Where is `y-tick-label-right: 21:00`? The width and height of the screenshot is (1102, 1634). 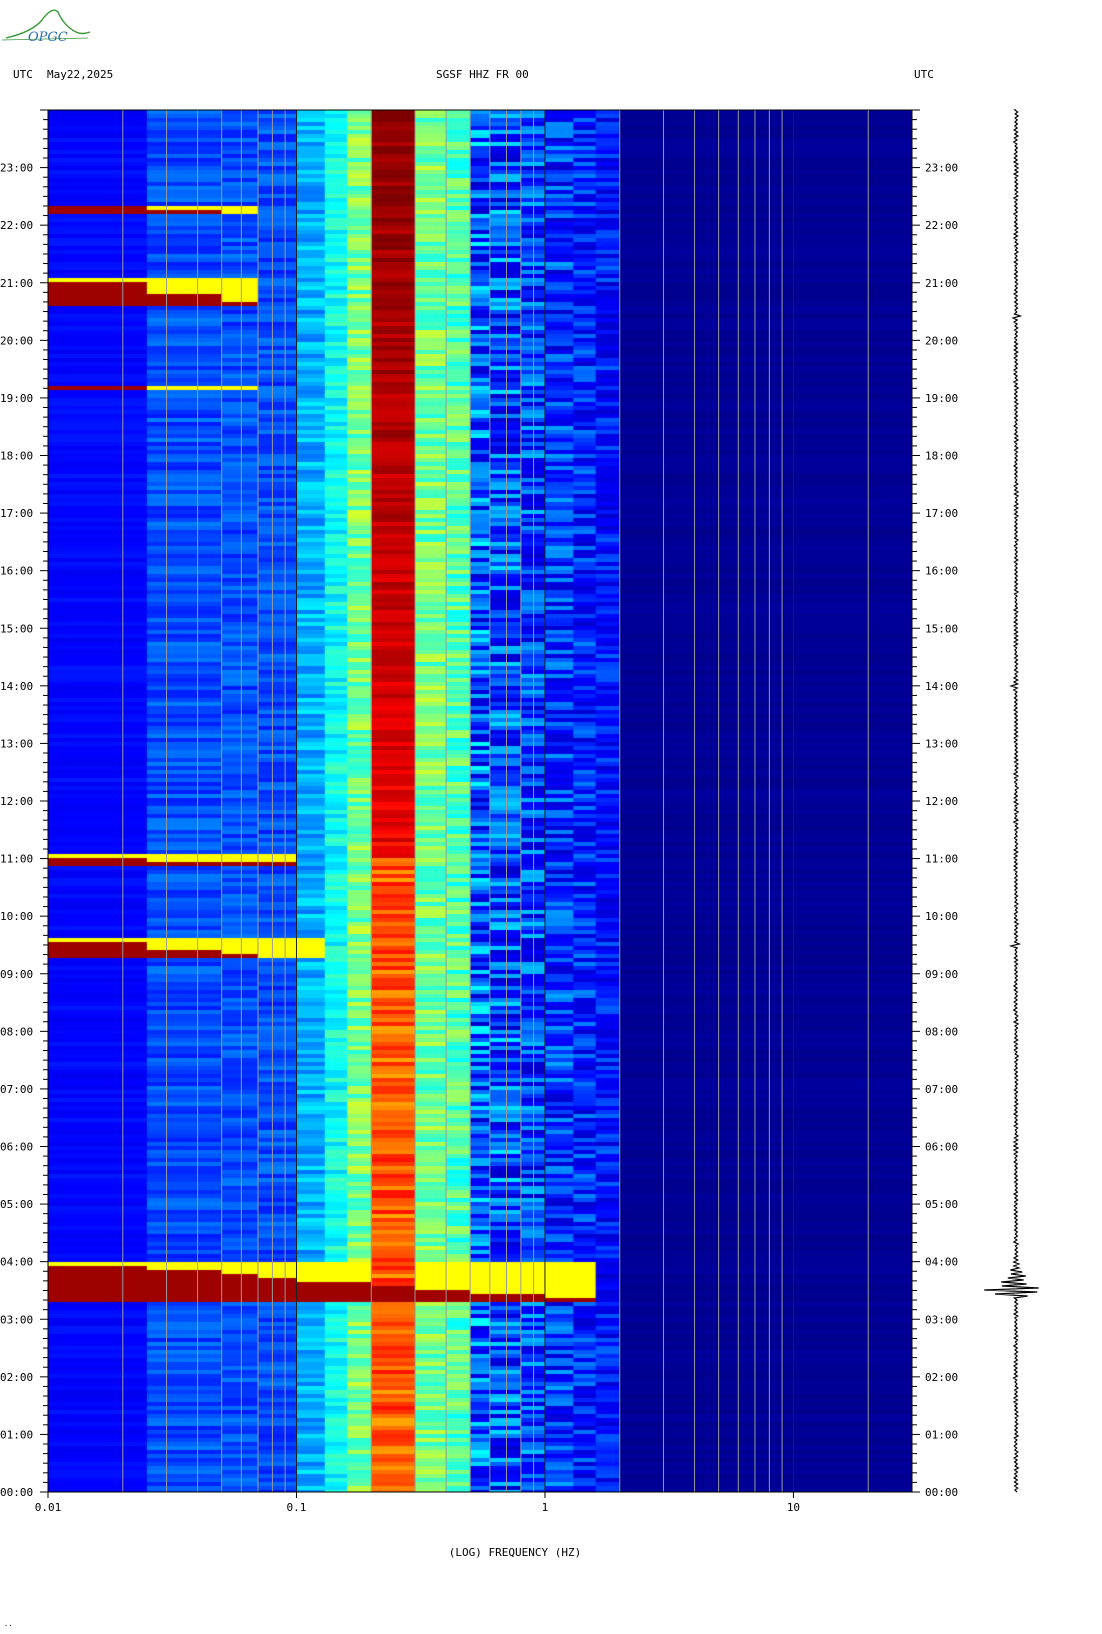 y-tick-label-right: 21:00 is located at coordinates (941, 283).